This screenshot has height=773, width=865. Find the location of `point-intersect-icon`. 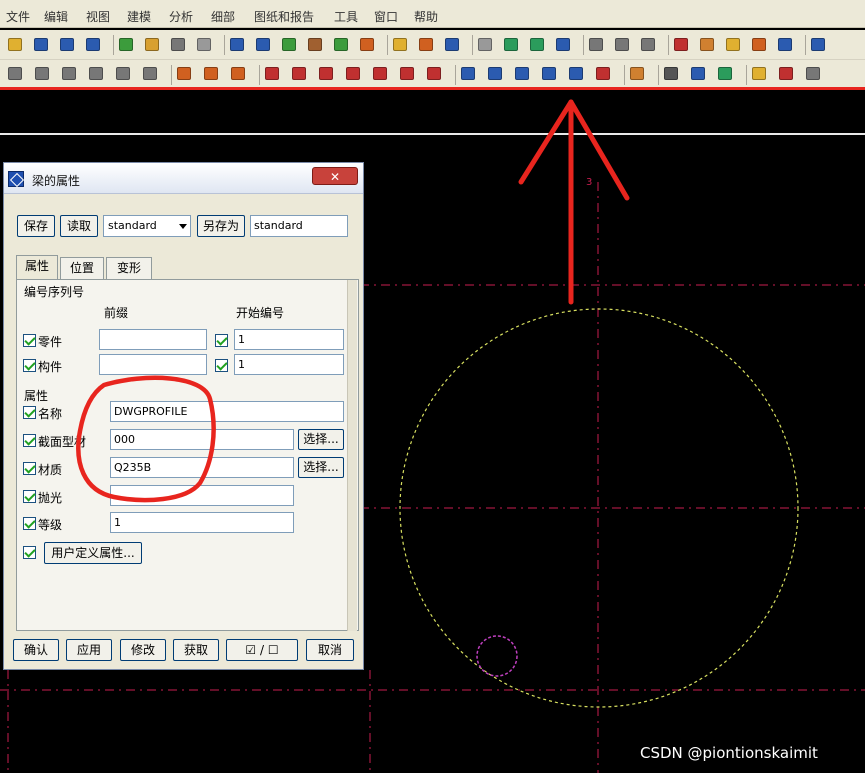

point-intersect-icon is located at coordinates (380, 73).